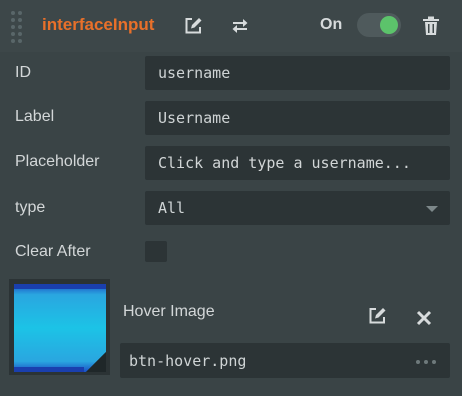 This screenshot has height=396, width=462. Describe the element at coordinates (432, 209) in the screenshot. I see `chevron-down-icon` at that location.